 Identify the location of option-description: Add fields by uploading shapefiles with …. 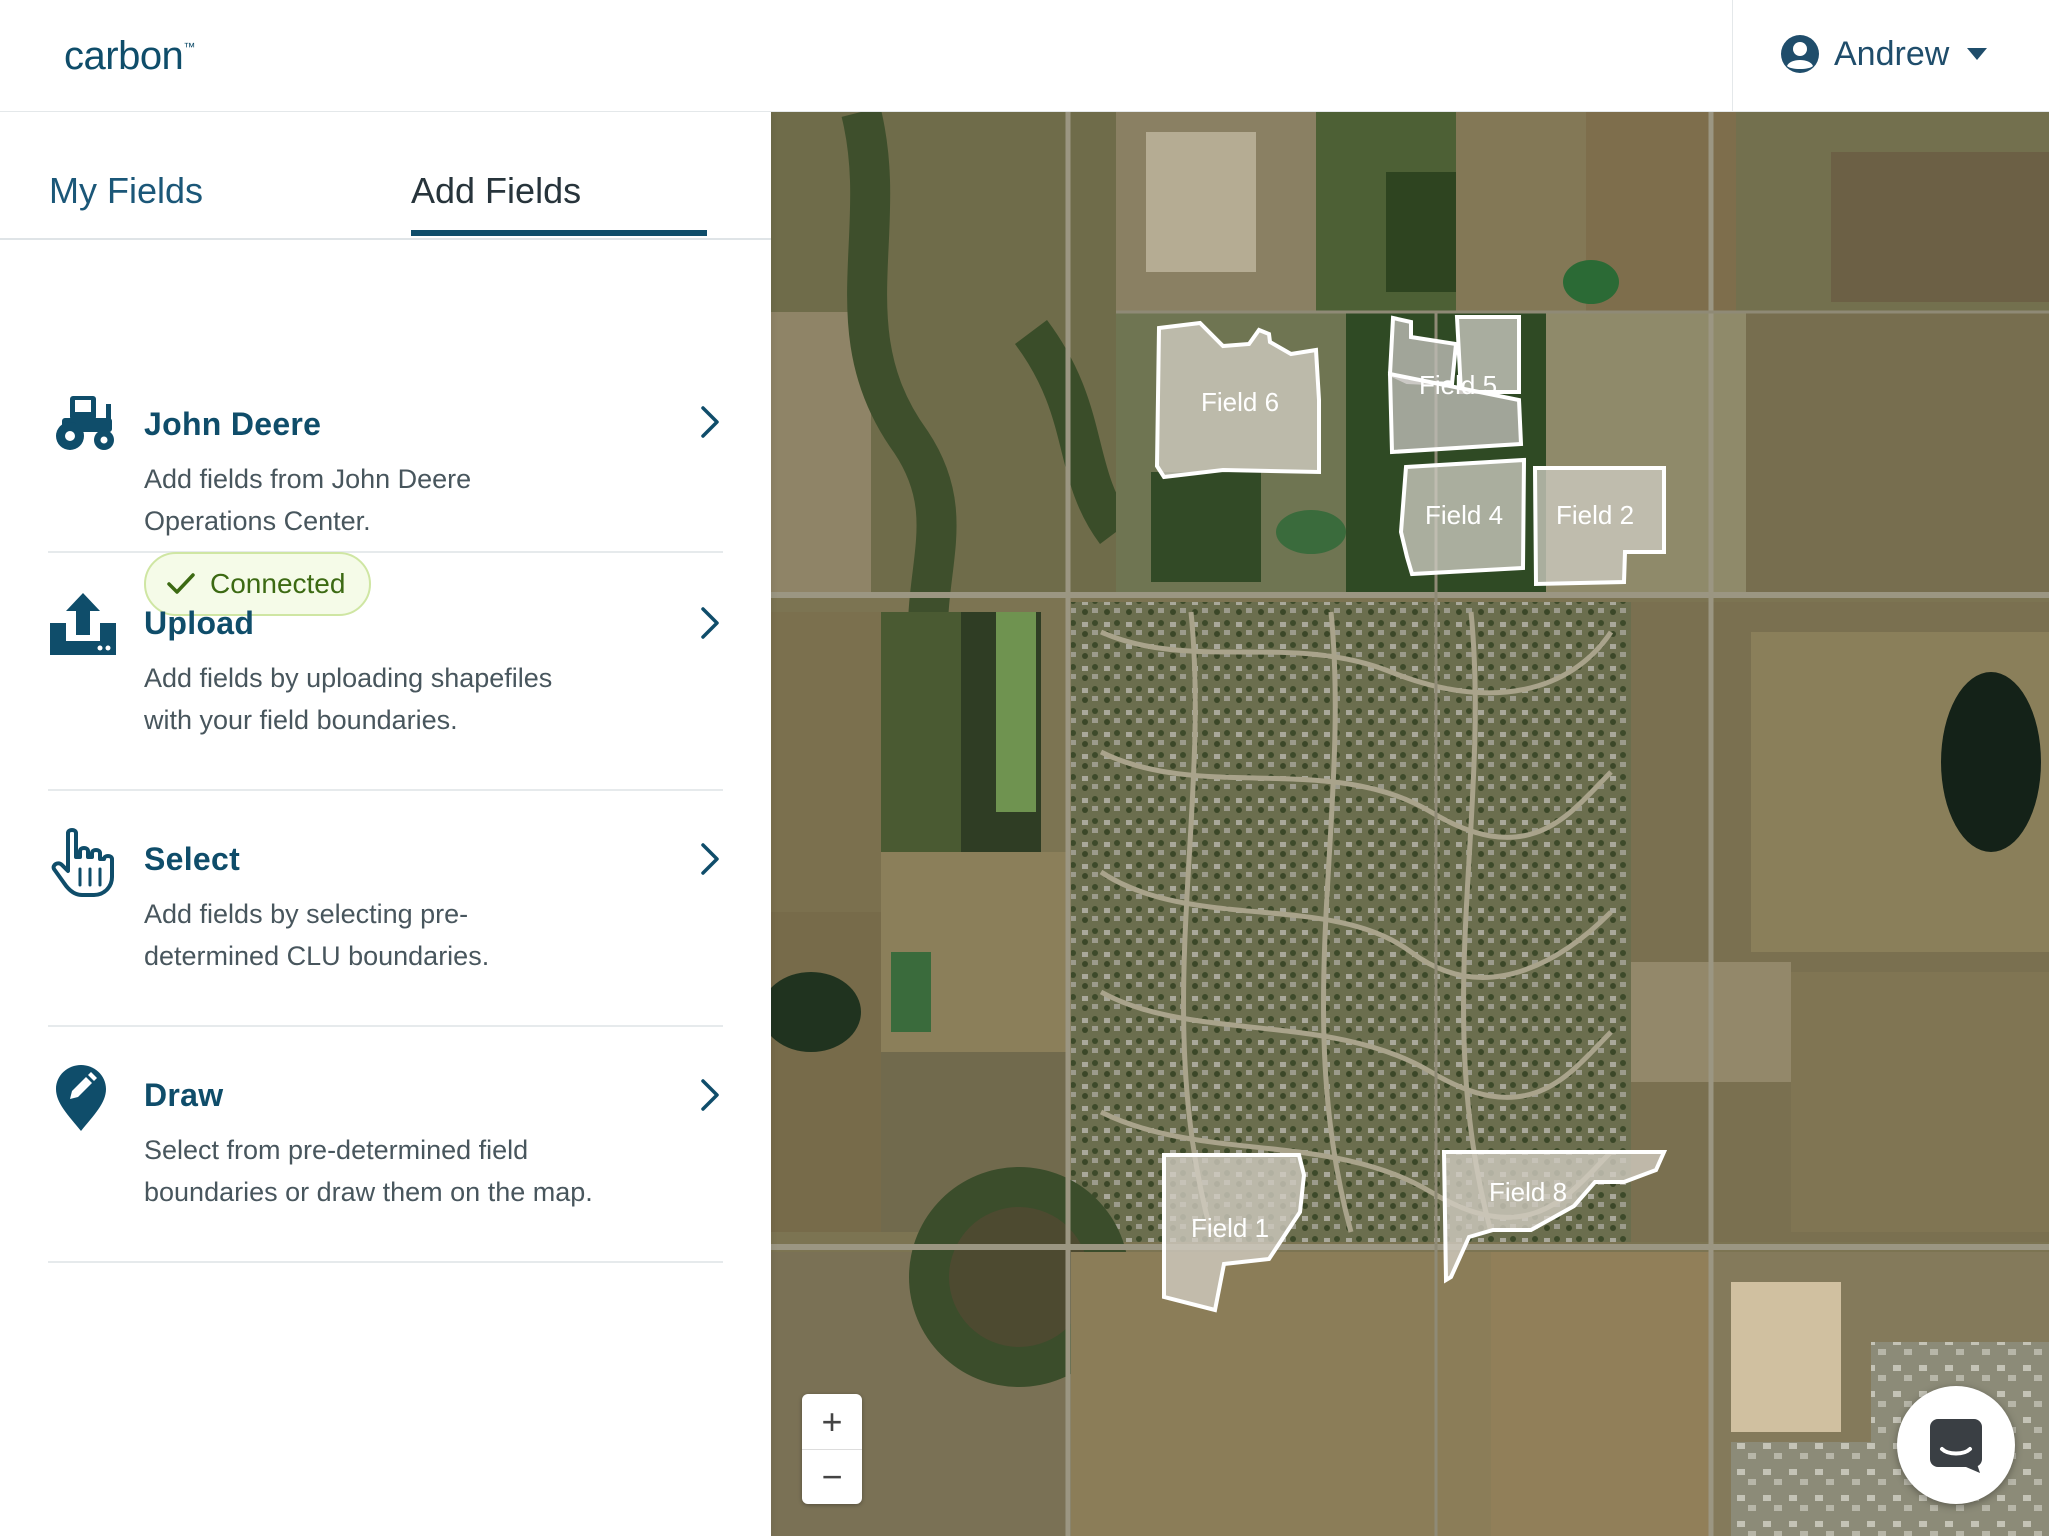
(348, 699).